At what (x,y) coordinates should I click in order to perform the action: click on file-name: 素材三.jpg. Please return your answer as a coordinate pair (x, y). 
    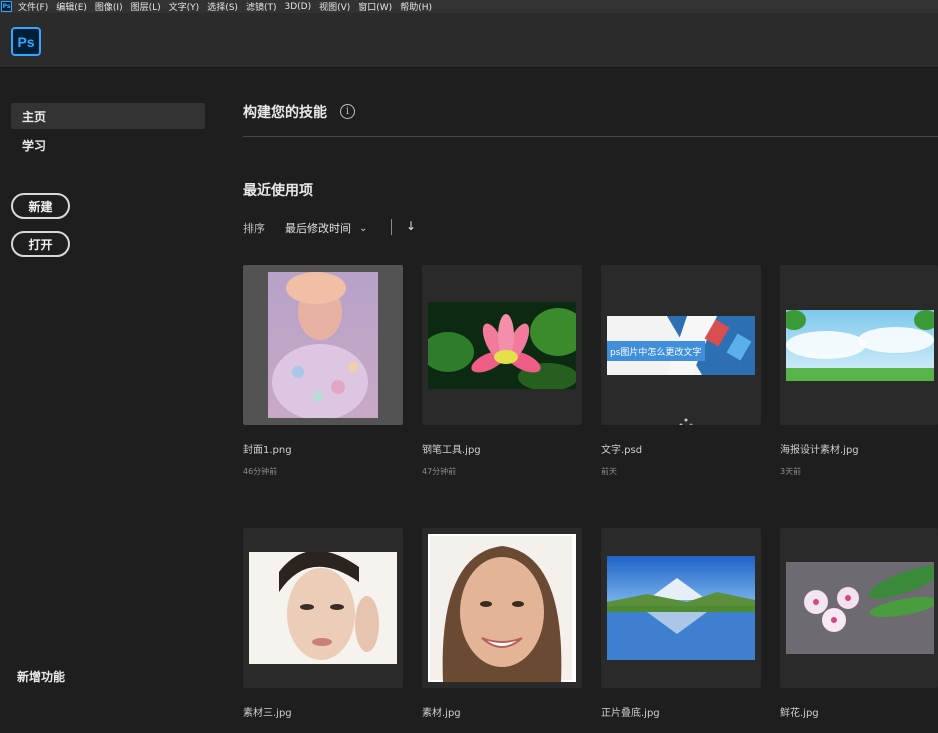
    Looking at the image, I should click on (267, 711).